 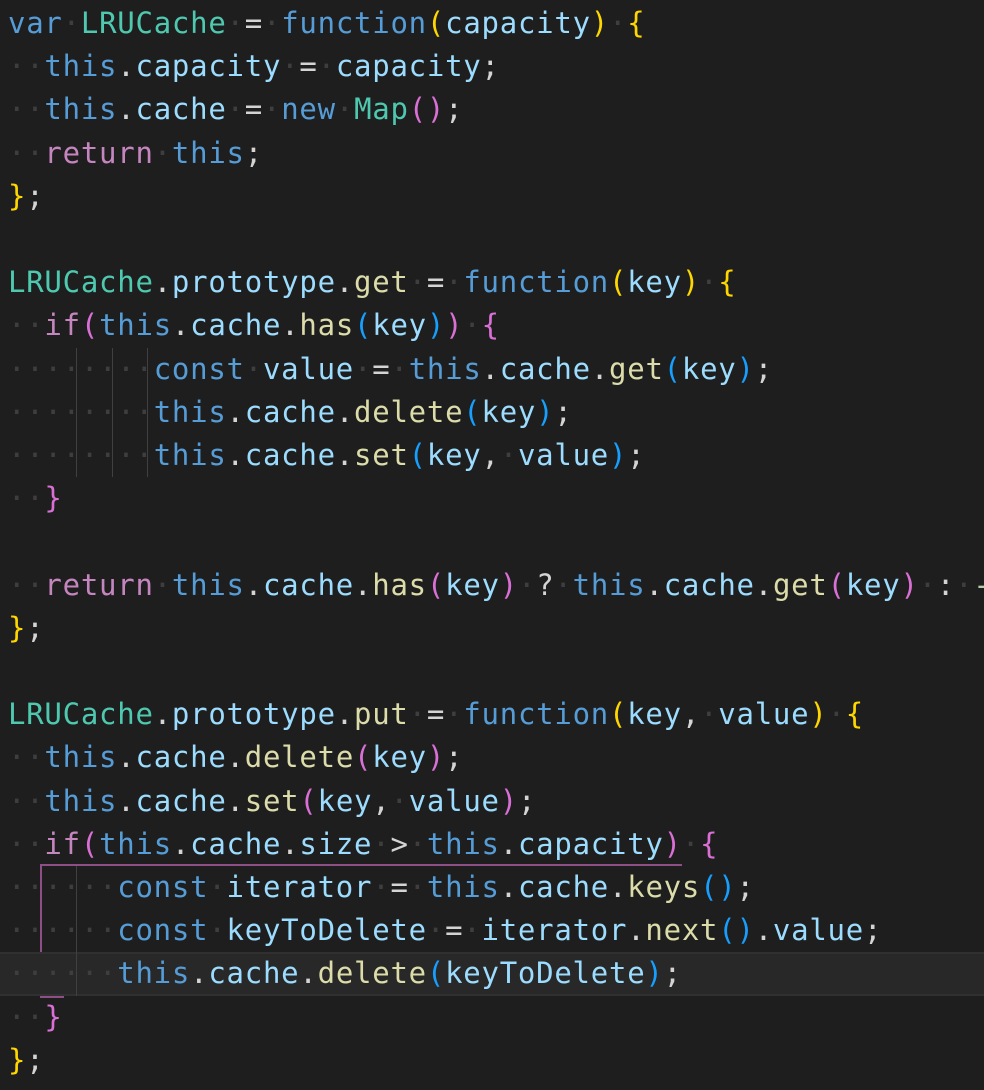 What do you see at coordinates (381, 109) in the screenshot?
I see `code-token: Map` at bounding box center [381, 109].